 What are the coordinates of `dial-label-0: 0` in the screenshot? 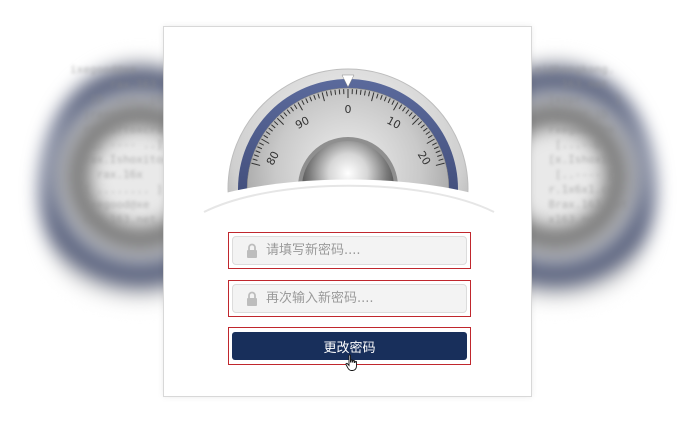 It's located at (348, 109).